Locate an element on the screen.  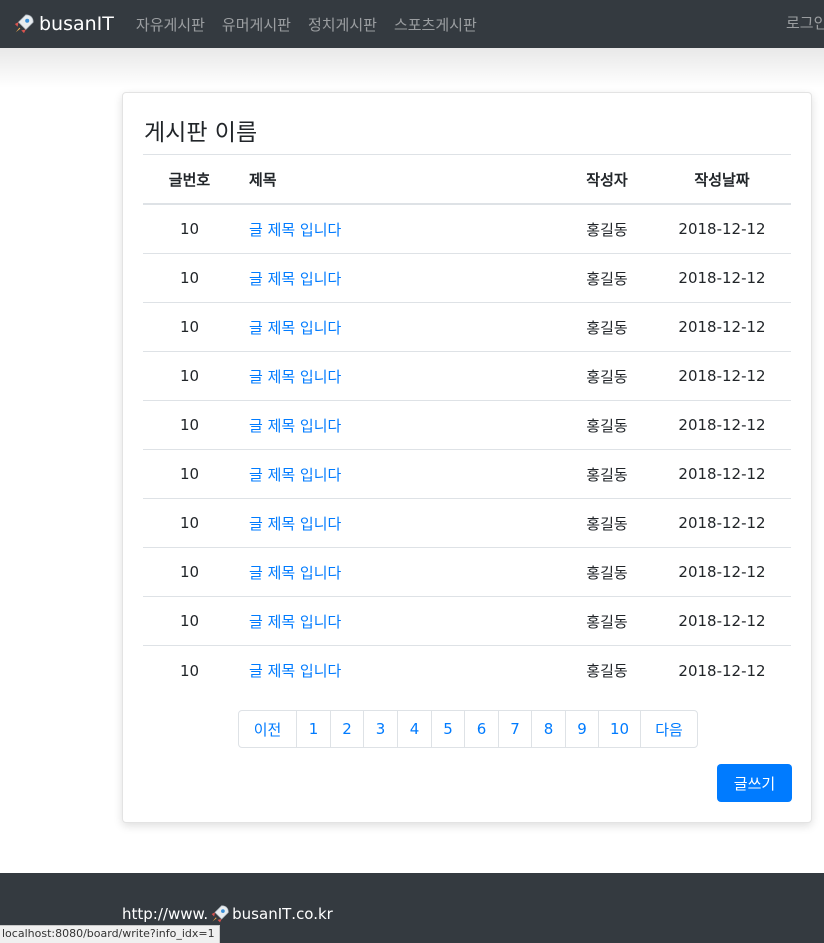
page-link-2: 2 is located at coordinates (346, 729).